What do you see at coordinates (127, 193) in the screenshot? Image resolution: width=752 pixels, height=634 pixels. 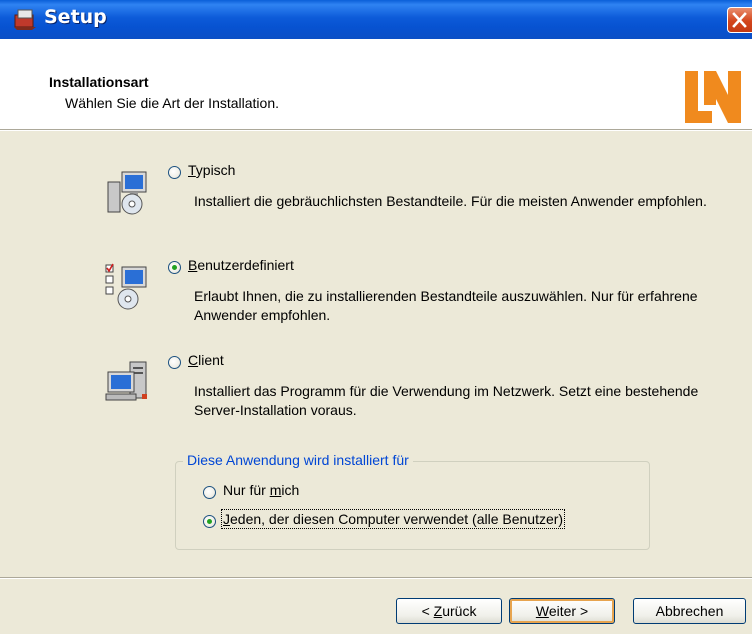 I see `typical-setup-icon` at bounding box center [127, 193].